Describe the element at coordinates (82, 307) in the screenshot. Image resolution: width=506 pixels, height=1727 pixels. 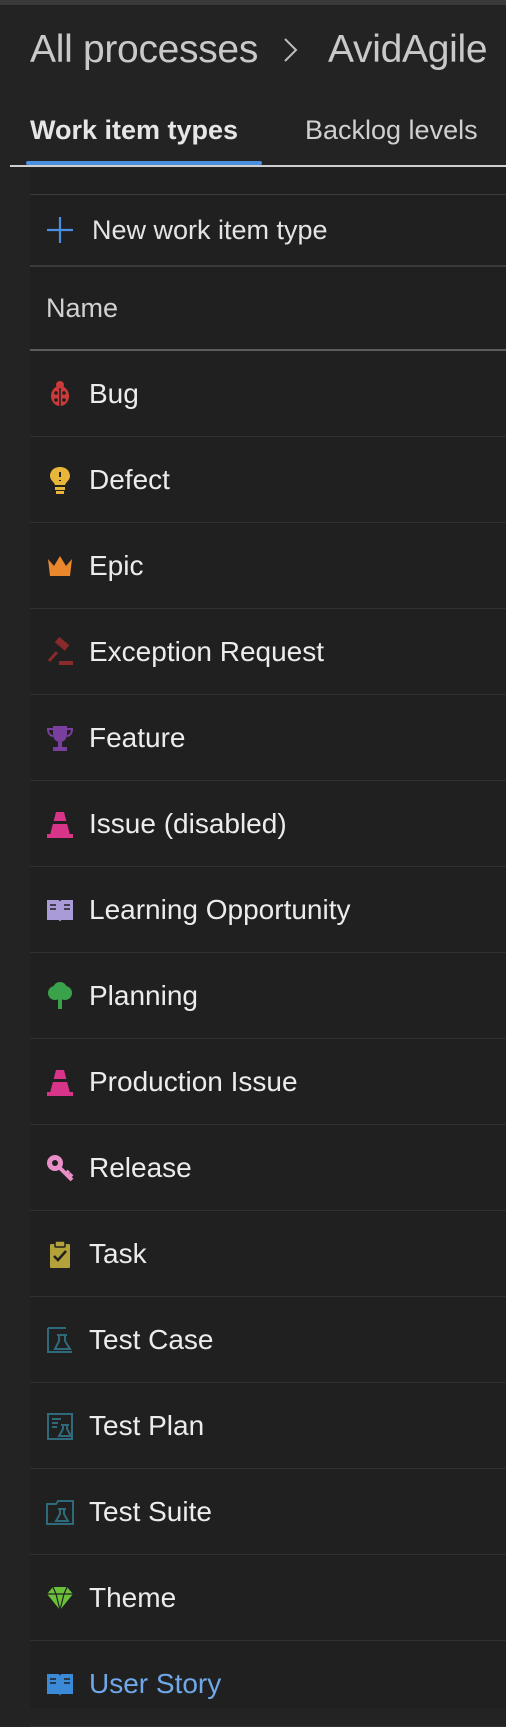
I see `column-header-label: Name` at that location.